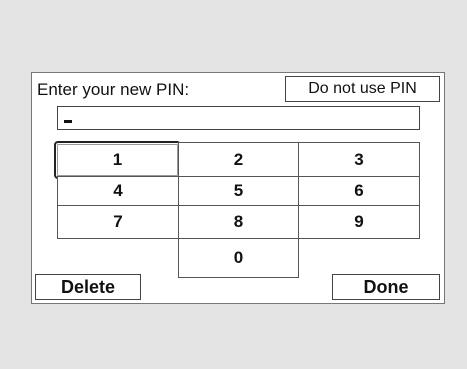 This screenshot has width=467, height=369. What do you see at coordinates (359, 222) in the screenshot?
I see `key-9: 9` at bounding box center [359, 222].